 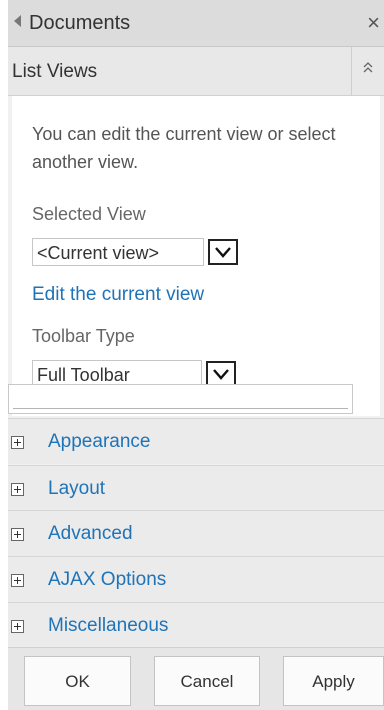 What do you see at coordinates (17, 21) in the screenshot?
I see `left-triangle-icon` at bounding box center [17, 21].